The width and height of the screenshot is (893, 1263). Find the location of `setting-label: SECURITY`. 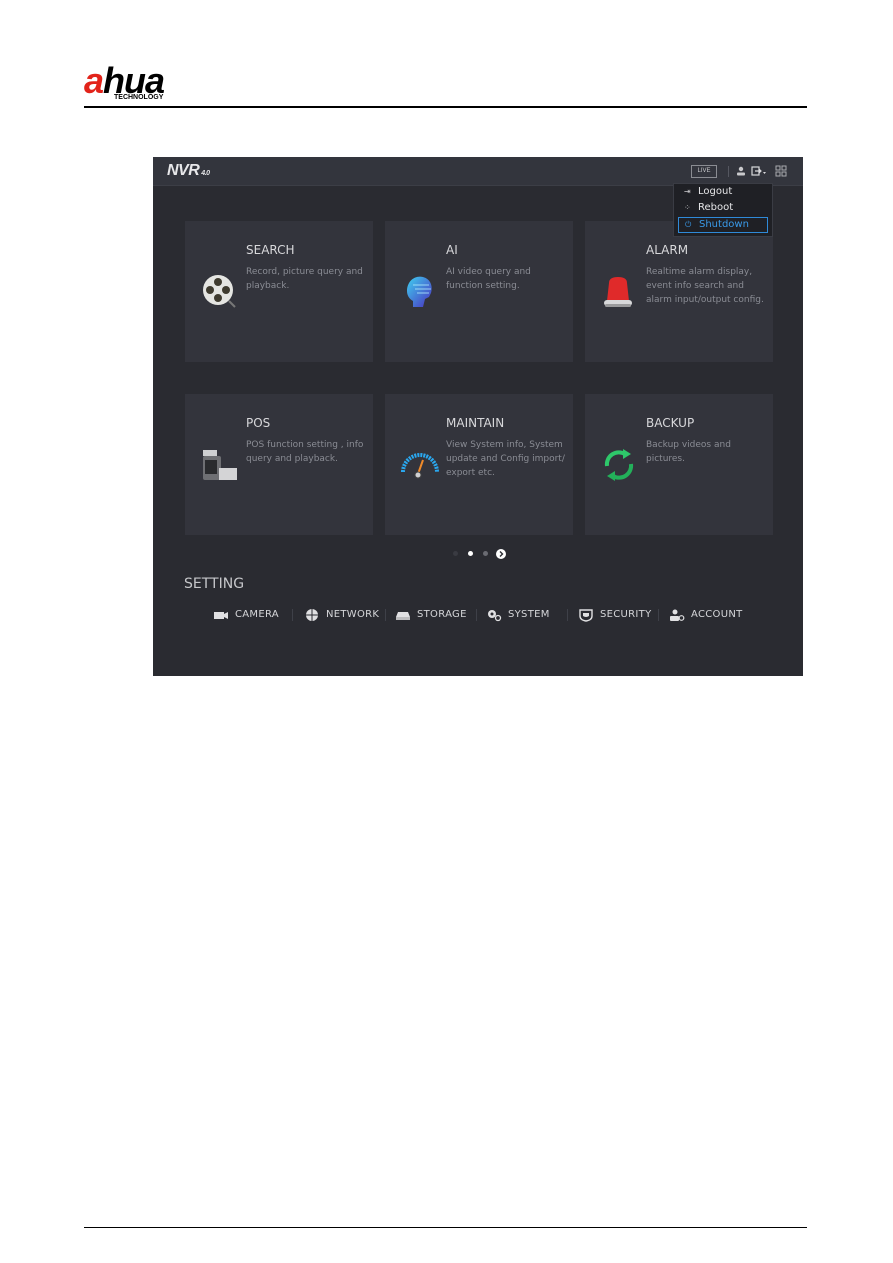

setting-label: SECURITY is located at coordinates (626, 614).